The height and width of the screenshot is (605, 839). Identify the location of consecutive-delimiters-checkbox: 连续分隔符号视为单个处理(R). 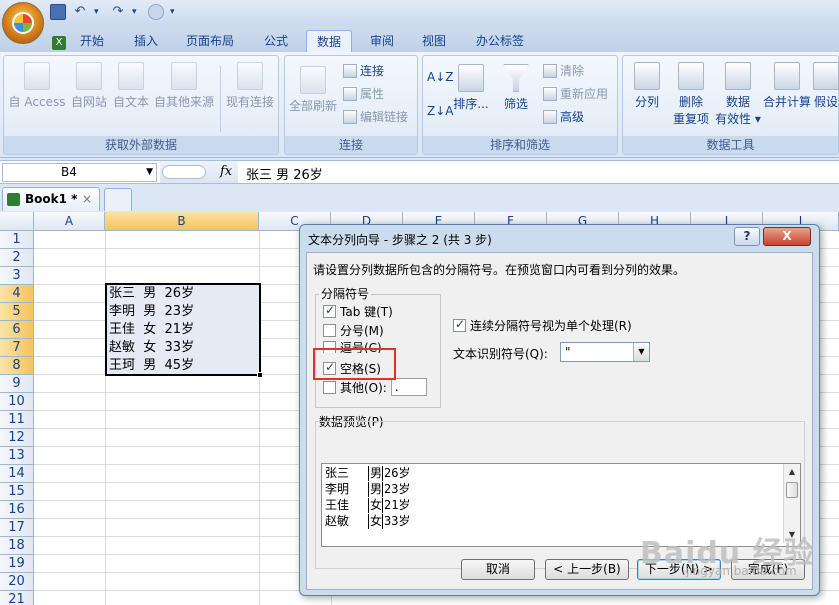
(542, 325).